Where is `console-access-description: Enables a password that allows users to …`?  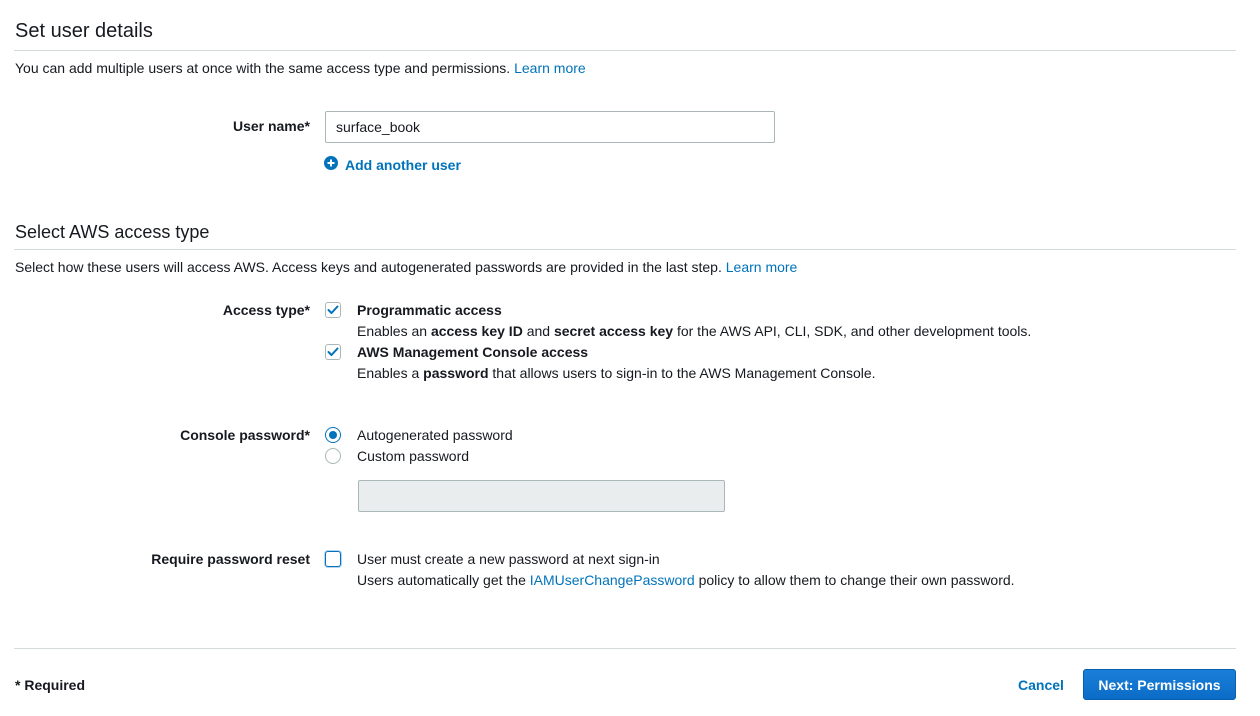 console-access-description: Enables a password that allows users to … is located at coordinates (616, 373).